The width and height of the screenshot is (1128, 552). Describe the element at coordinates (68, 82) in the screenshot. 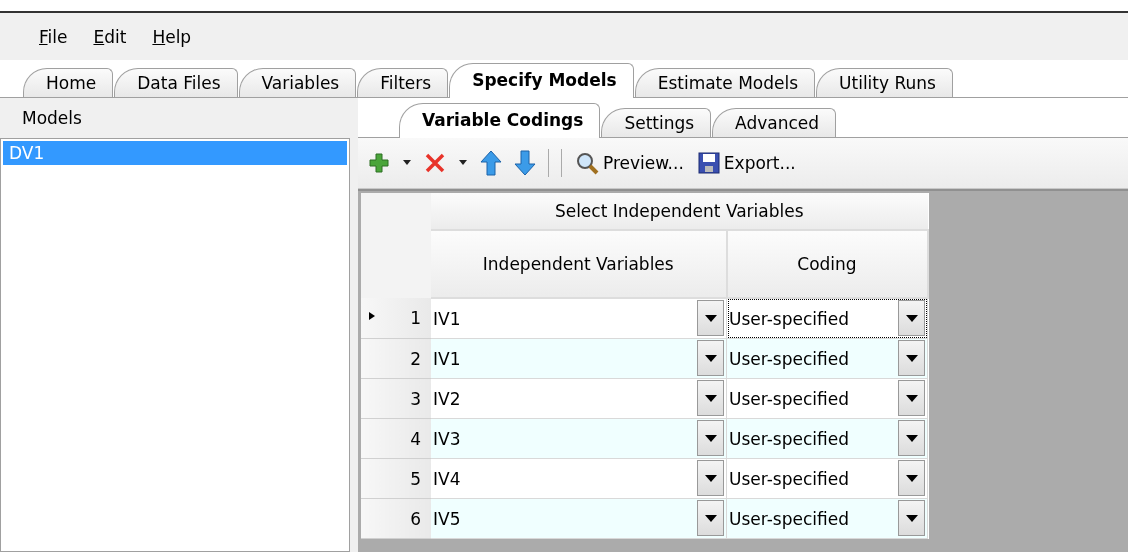

I see `tab: Home` at that location.